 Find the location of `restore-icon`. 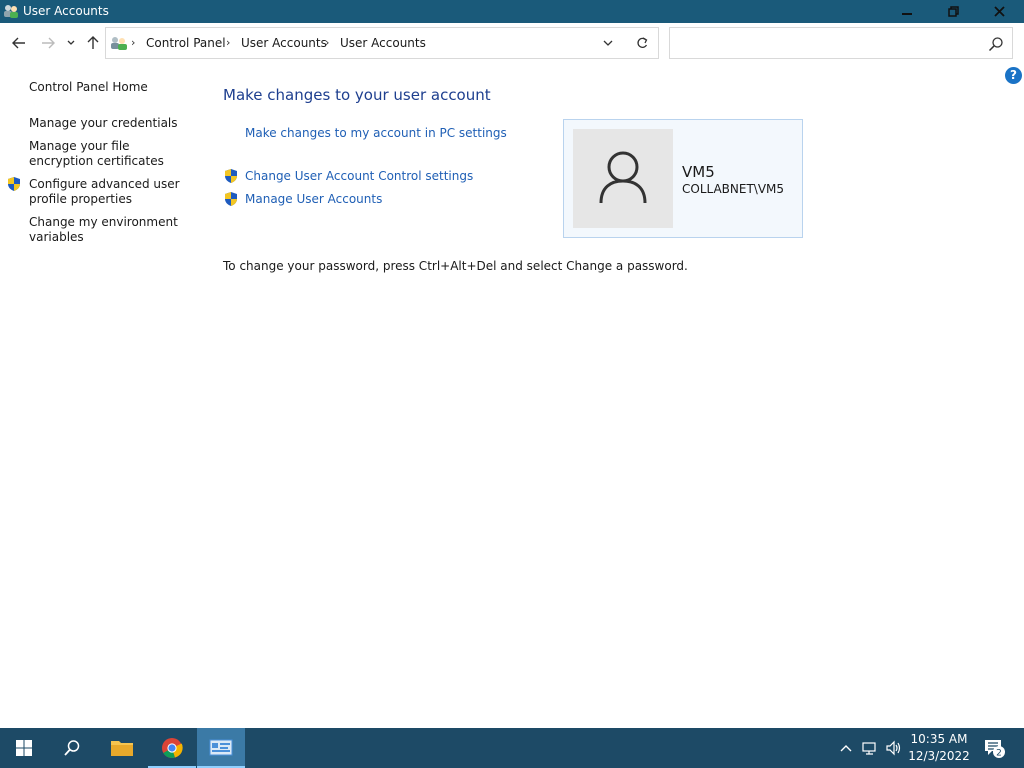

restore-icon is located at coordinates (953, 11).